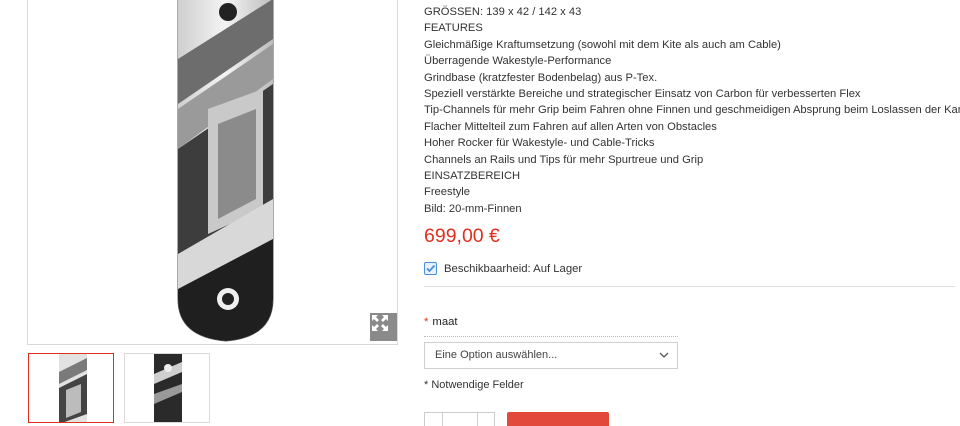 The image size is (960, 426). Describe the element at coordinates (445, 322) in the screenshot. I see `size-label-text: maat` at that location.